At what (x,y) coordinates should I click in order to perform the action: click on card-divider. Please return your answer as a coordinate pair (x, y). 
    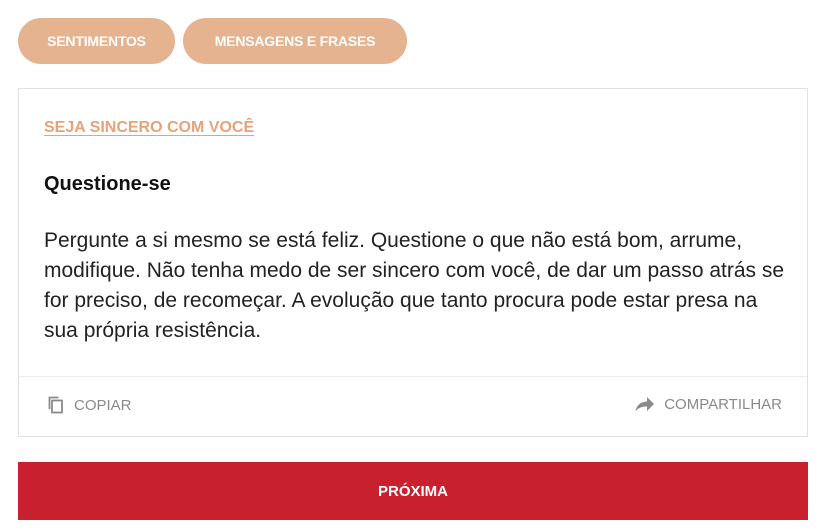
    Looking at the image, I should click on (413, 376).